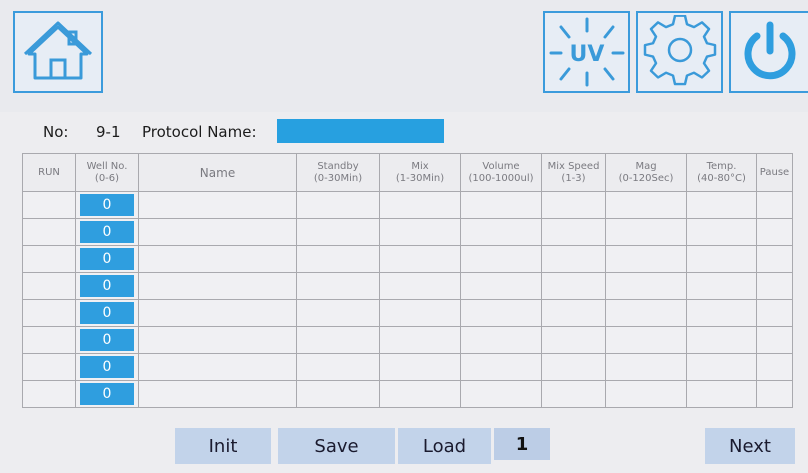 This screenshot has height=473, width=808. What do you see at coordinates (444, 446) in the screenshot?
I see `load-button: Load` at bounding box center [444, 446].